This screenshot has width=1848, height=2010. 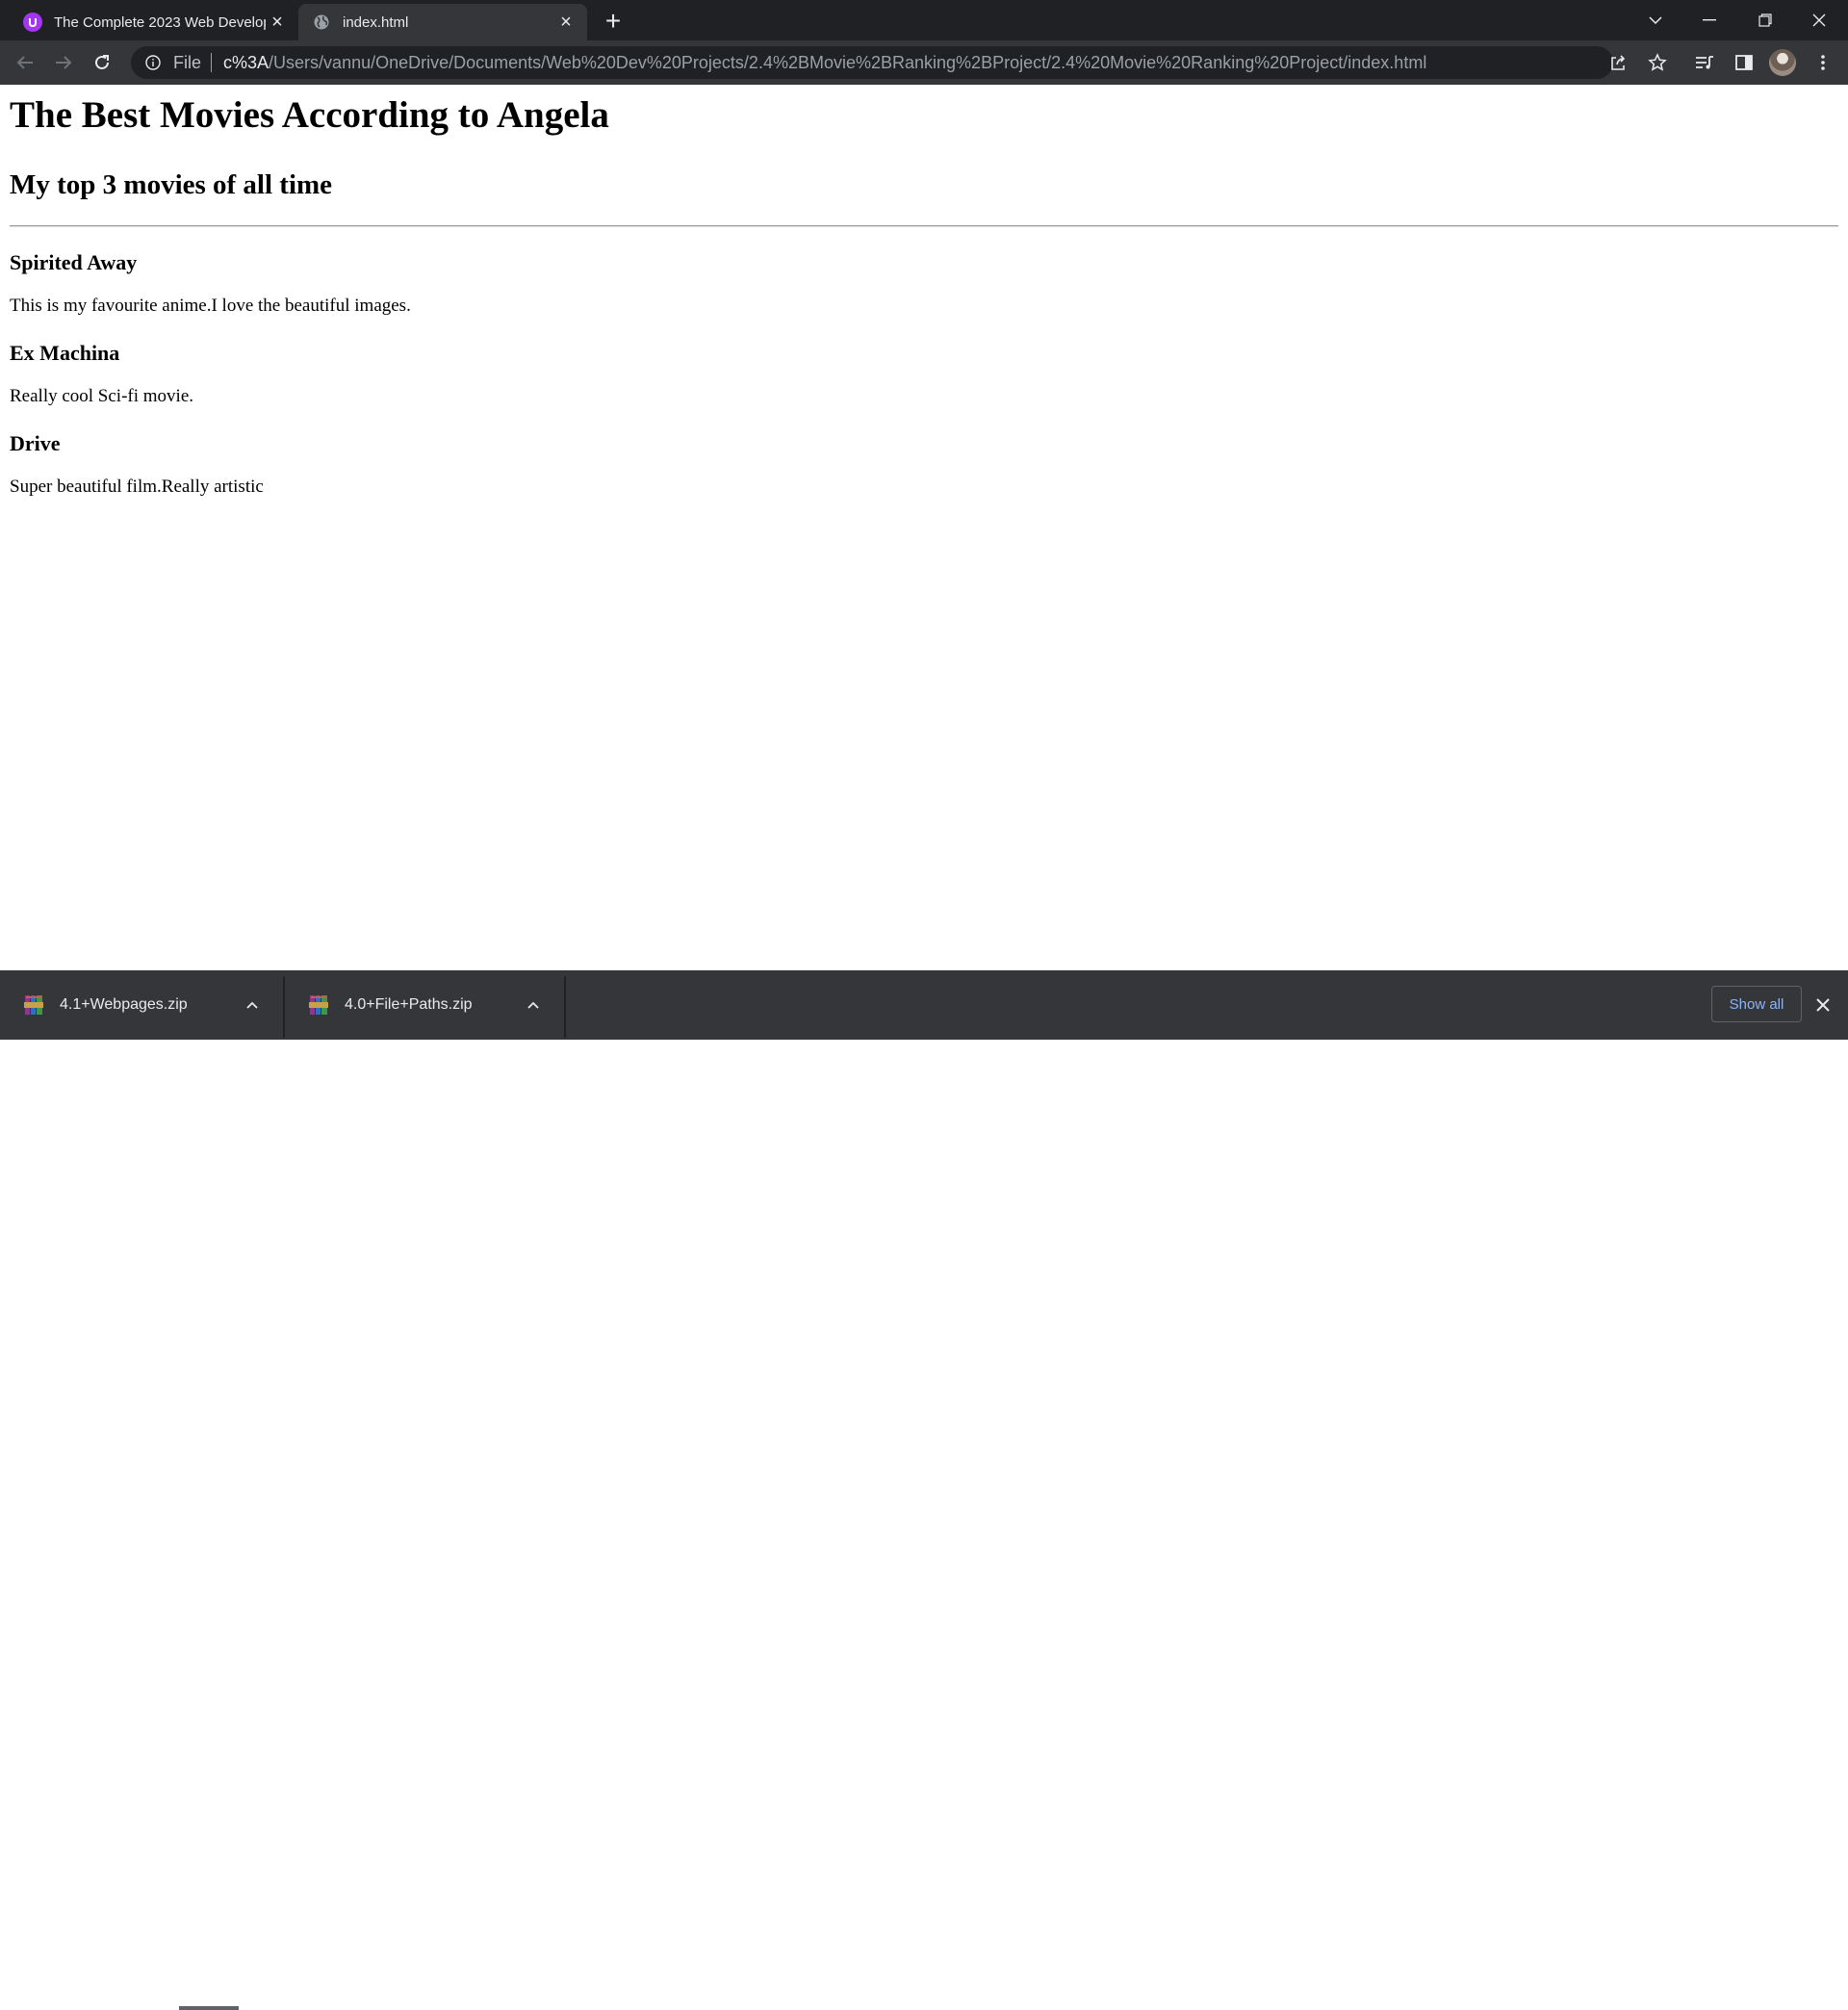 What do you see at coordinates (1782, 63) in the screenshot?
I see `profile-avatar` at bounding box center [1782, 63].